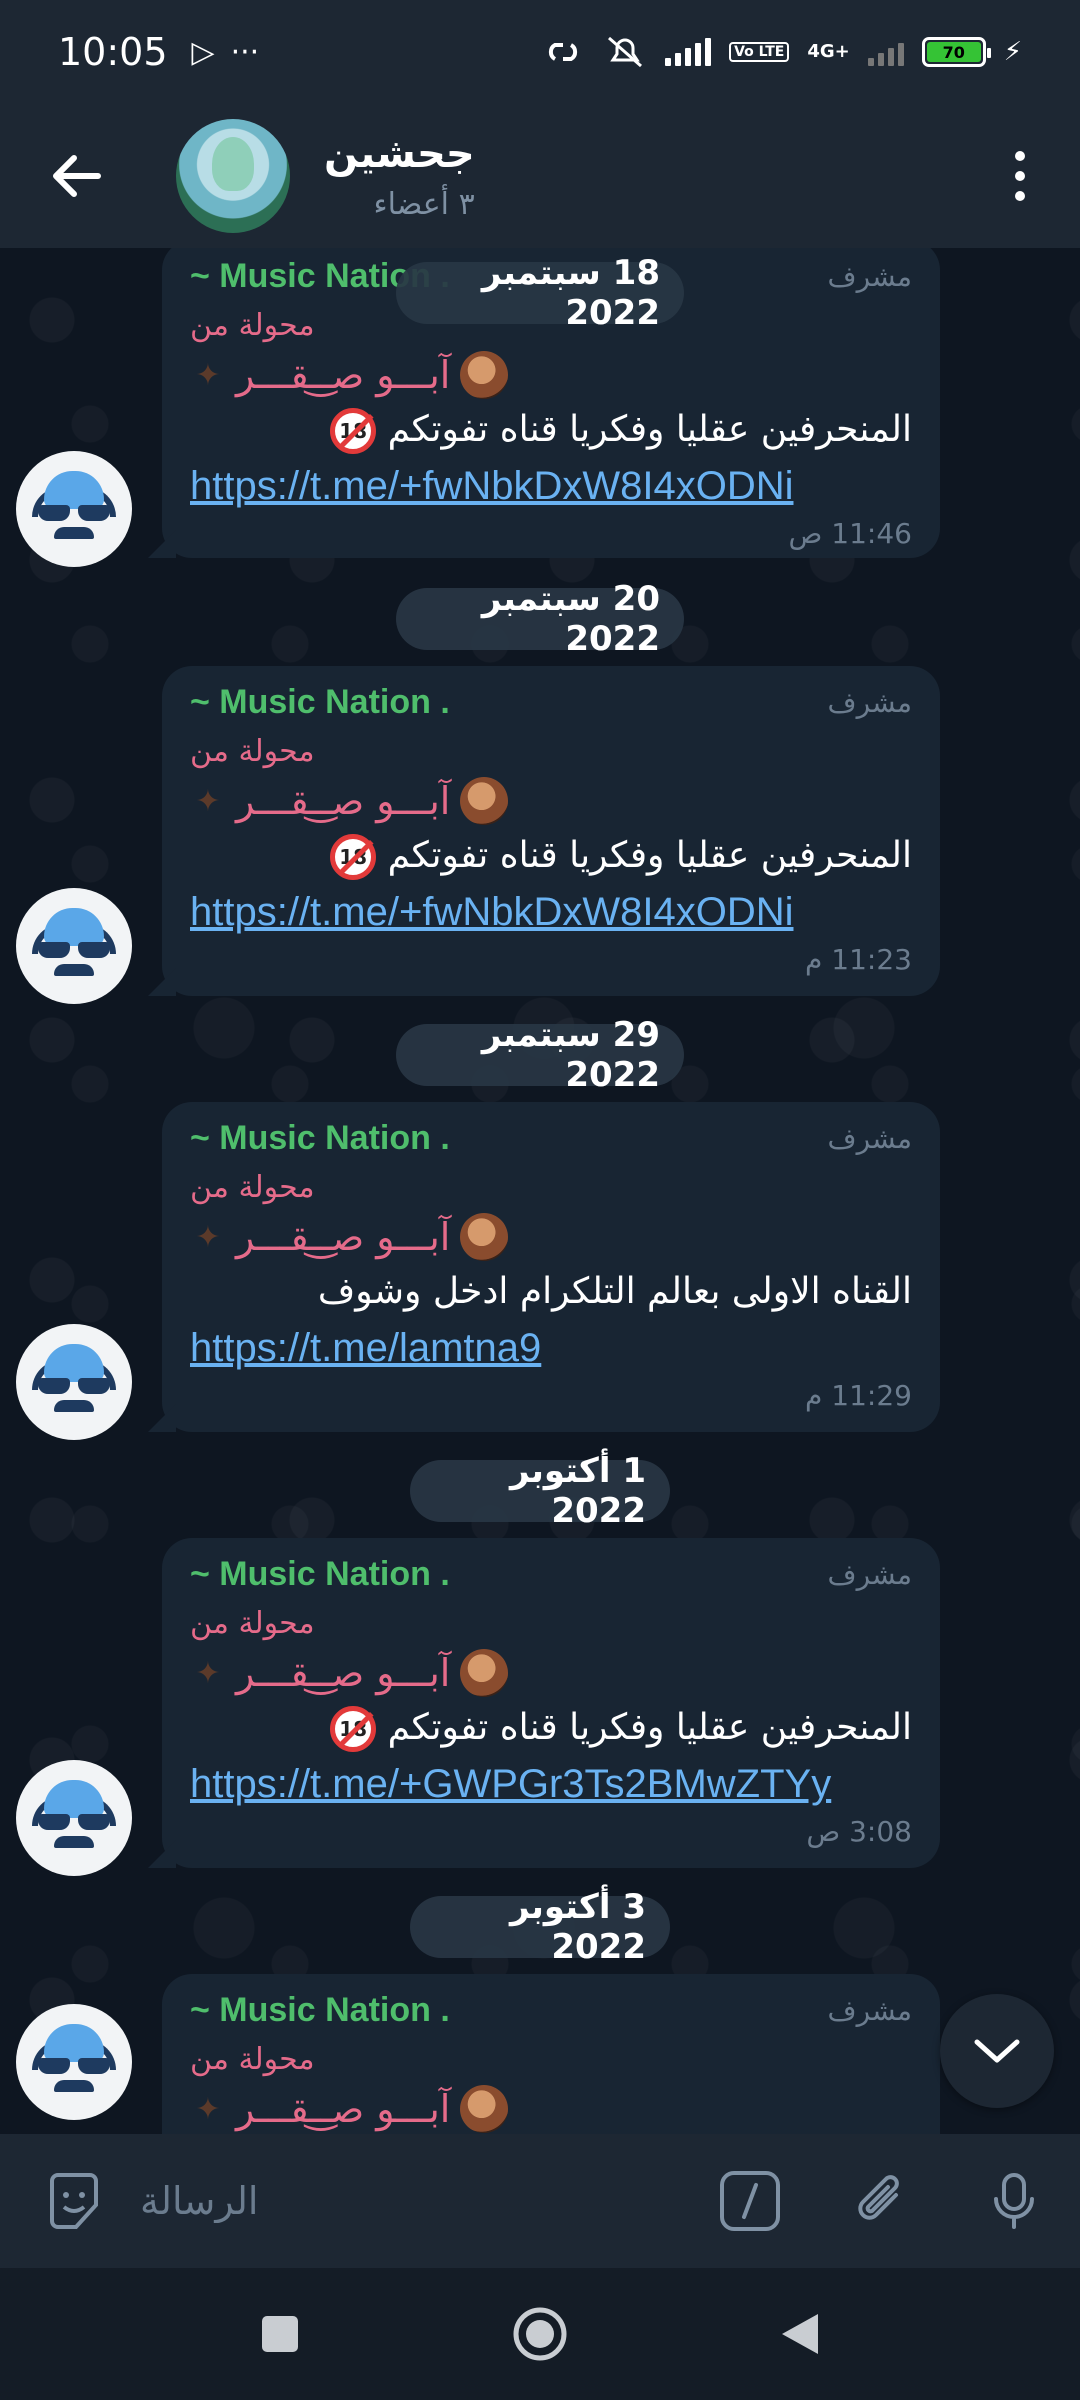 This screenshot has width=1080, height=2400. What do you see at coordinates (113, 52) in the screenshot?
I see `status-time: 10:05` at bounding box center [113, 52].